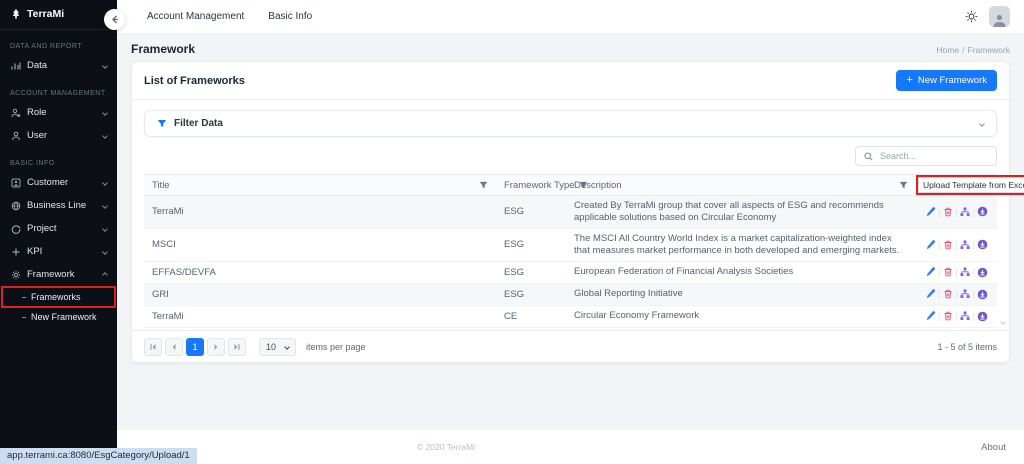  I want to click on prev-page-button, so click(174, 346).